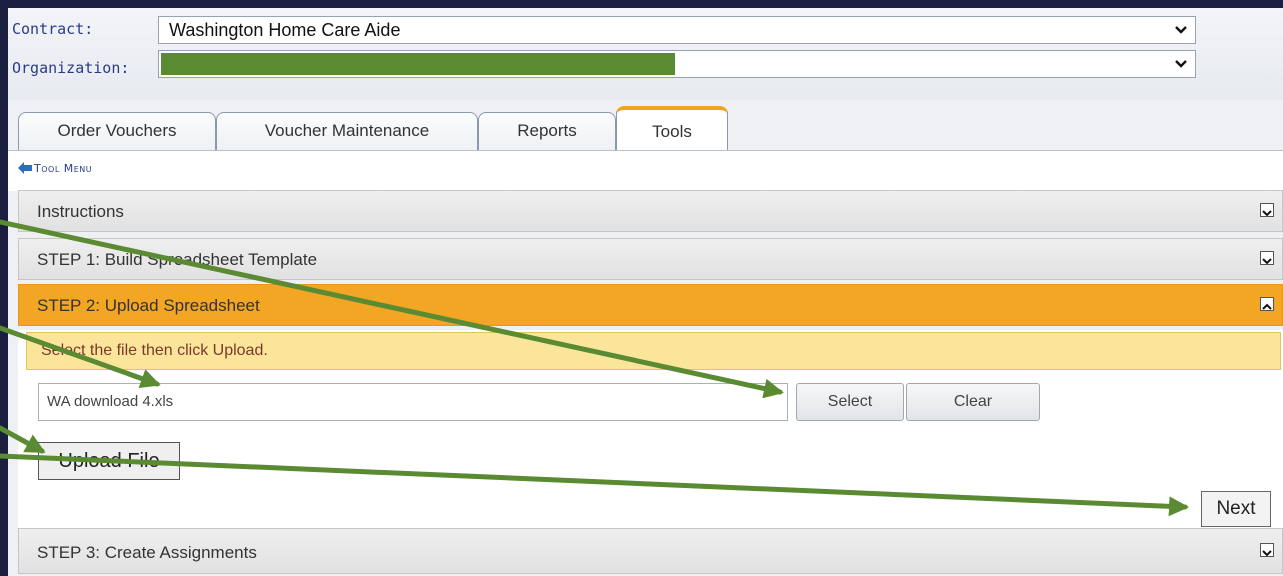 Image resolution: width=1283 pixels, height=576 pixels. What do you see at coordinates (177, 259) in the screenshot?
I see `step1-title: STEP 1: Build Spreadsheet Template` at bounding box center [177, 259].